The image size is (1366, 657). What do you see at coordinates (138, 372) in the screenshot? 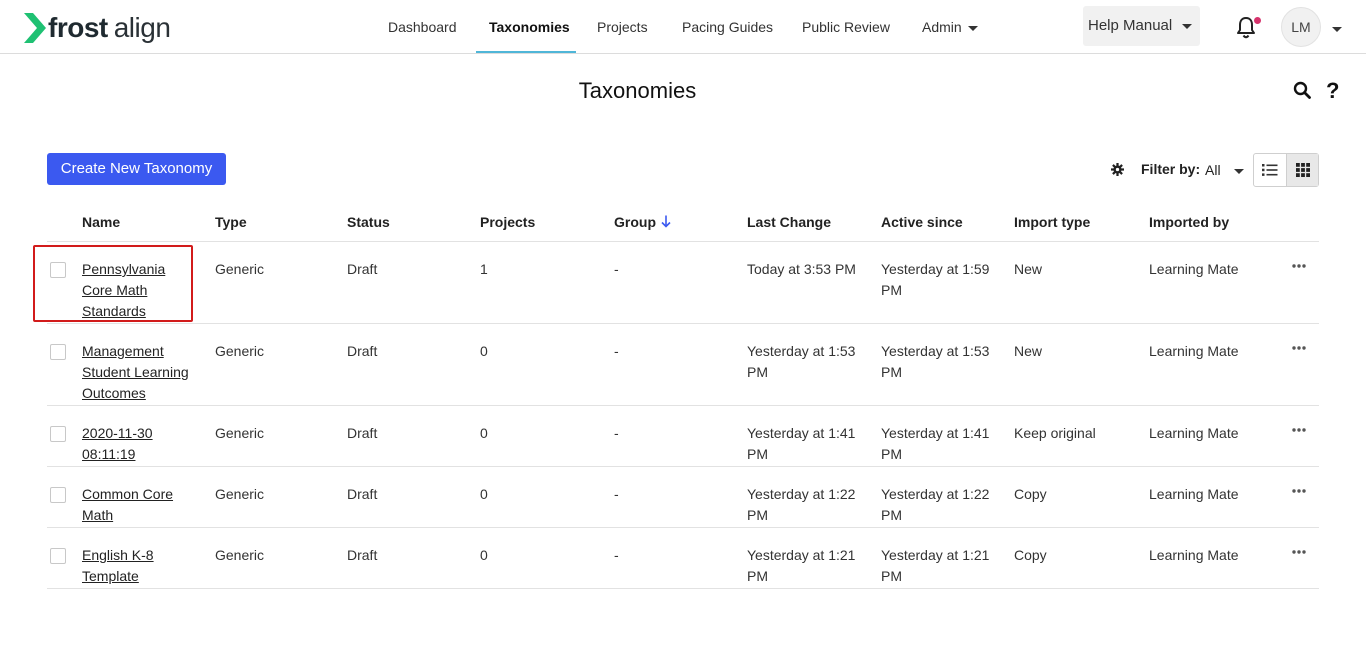
I see `taxonomy-name-link: Management Student Learning Outcomes` at bounding box center [138, 372].